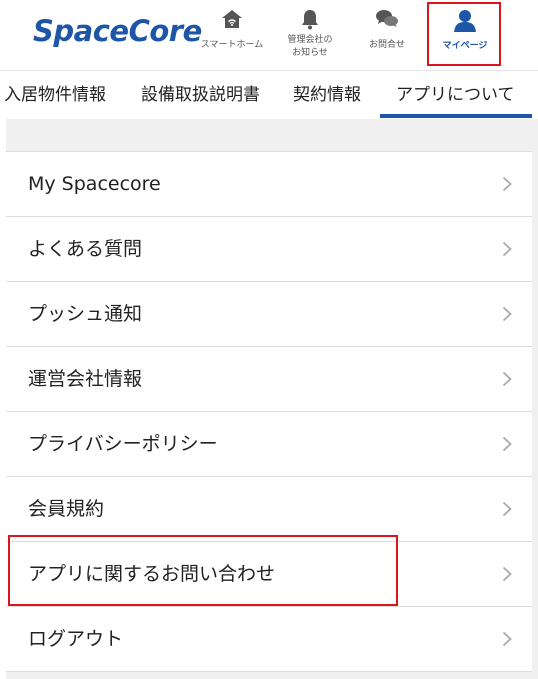 Image resolution: width=538 pixels, height=679 pixels. Describe the element at coordinates (66, 509) in the screenshot. I see `menu-item-label: 会員規約` at that location.